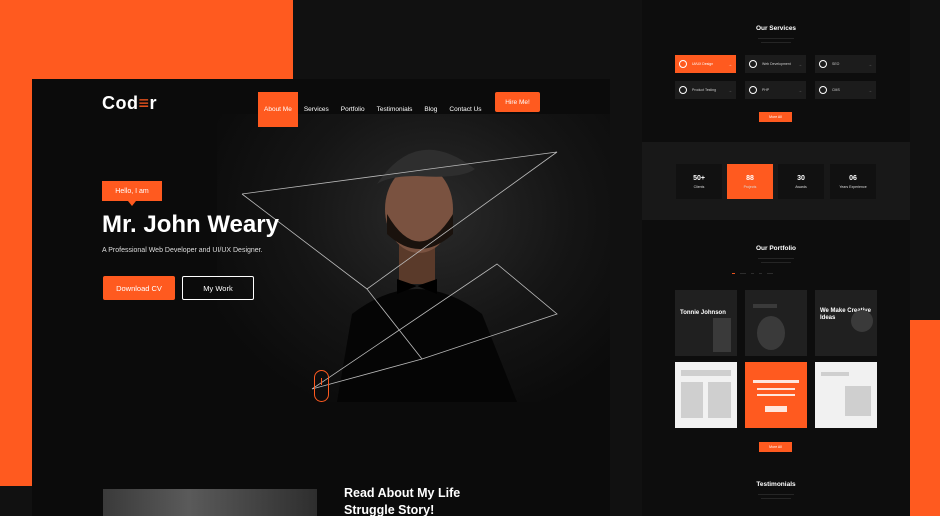  I want to click on story-title-line2: Struggle Story!, so click(389, 509).